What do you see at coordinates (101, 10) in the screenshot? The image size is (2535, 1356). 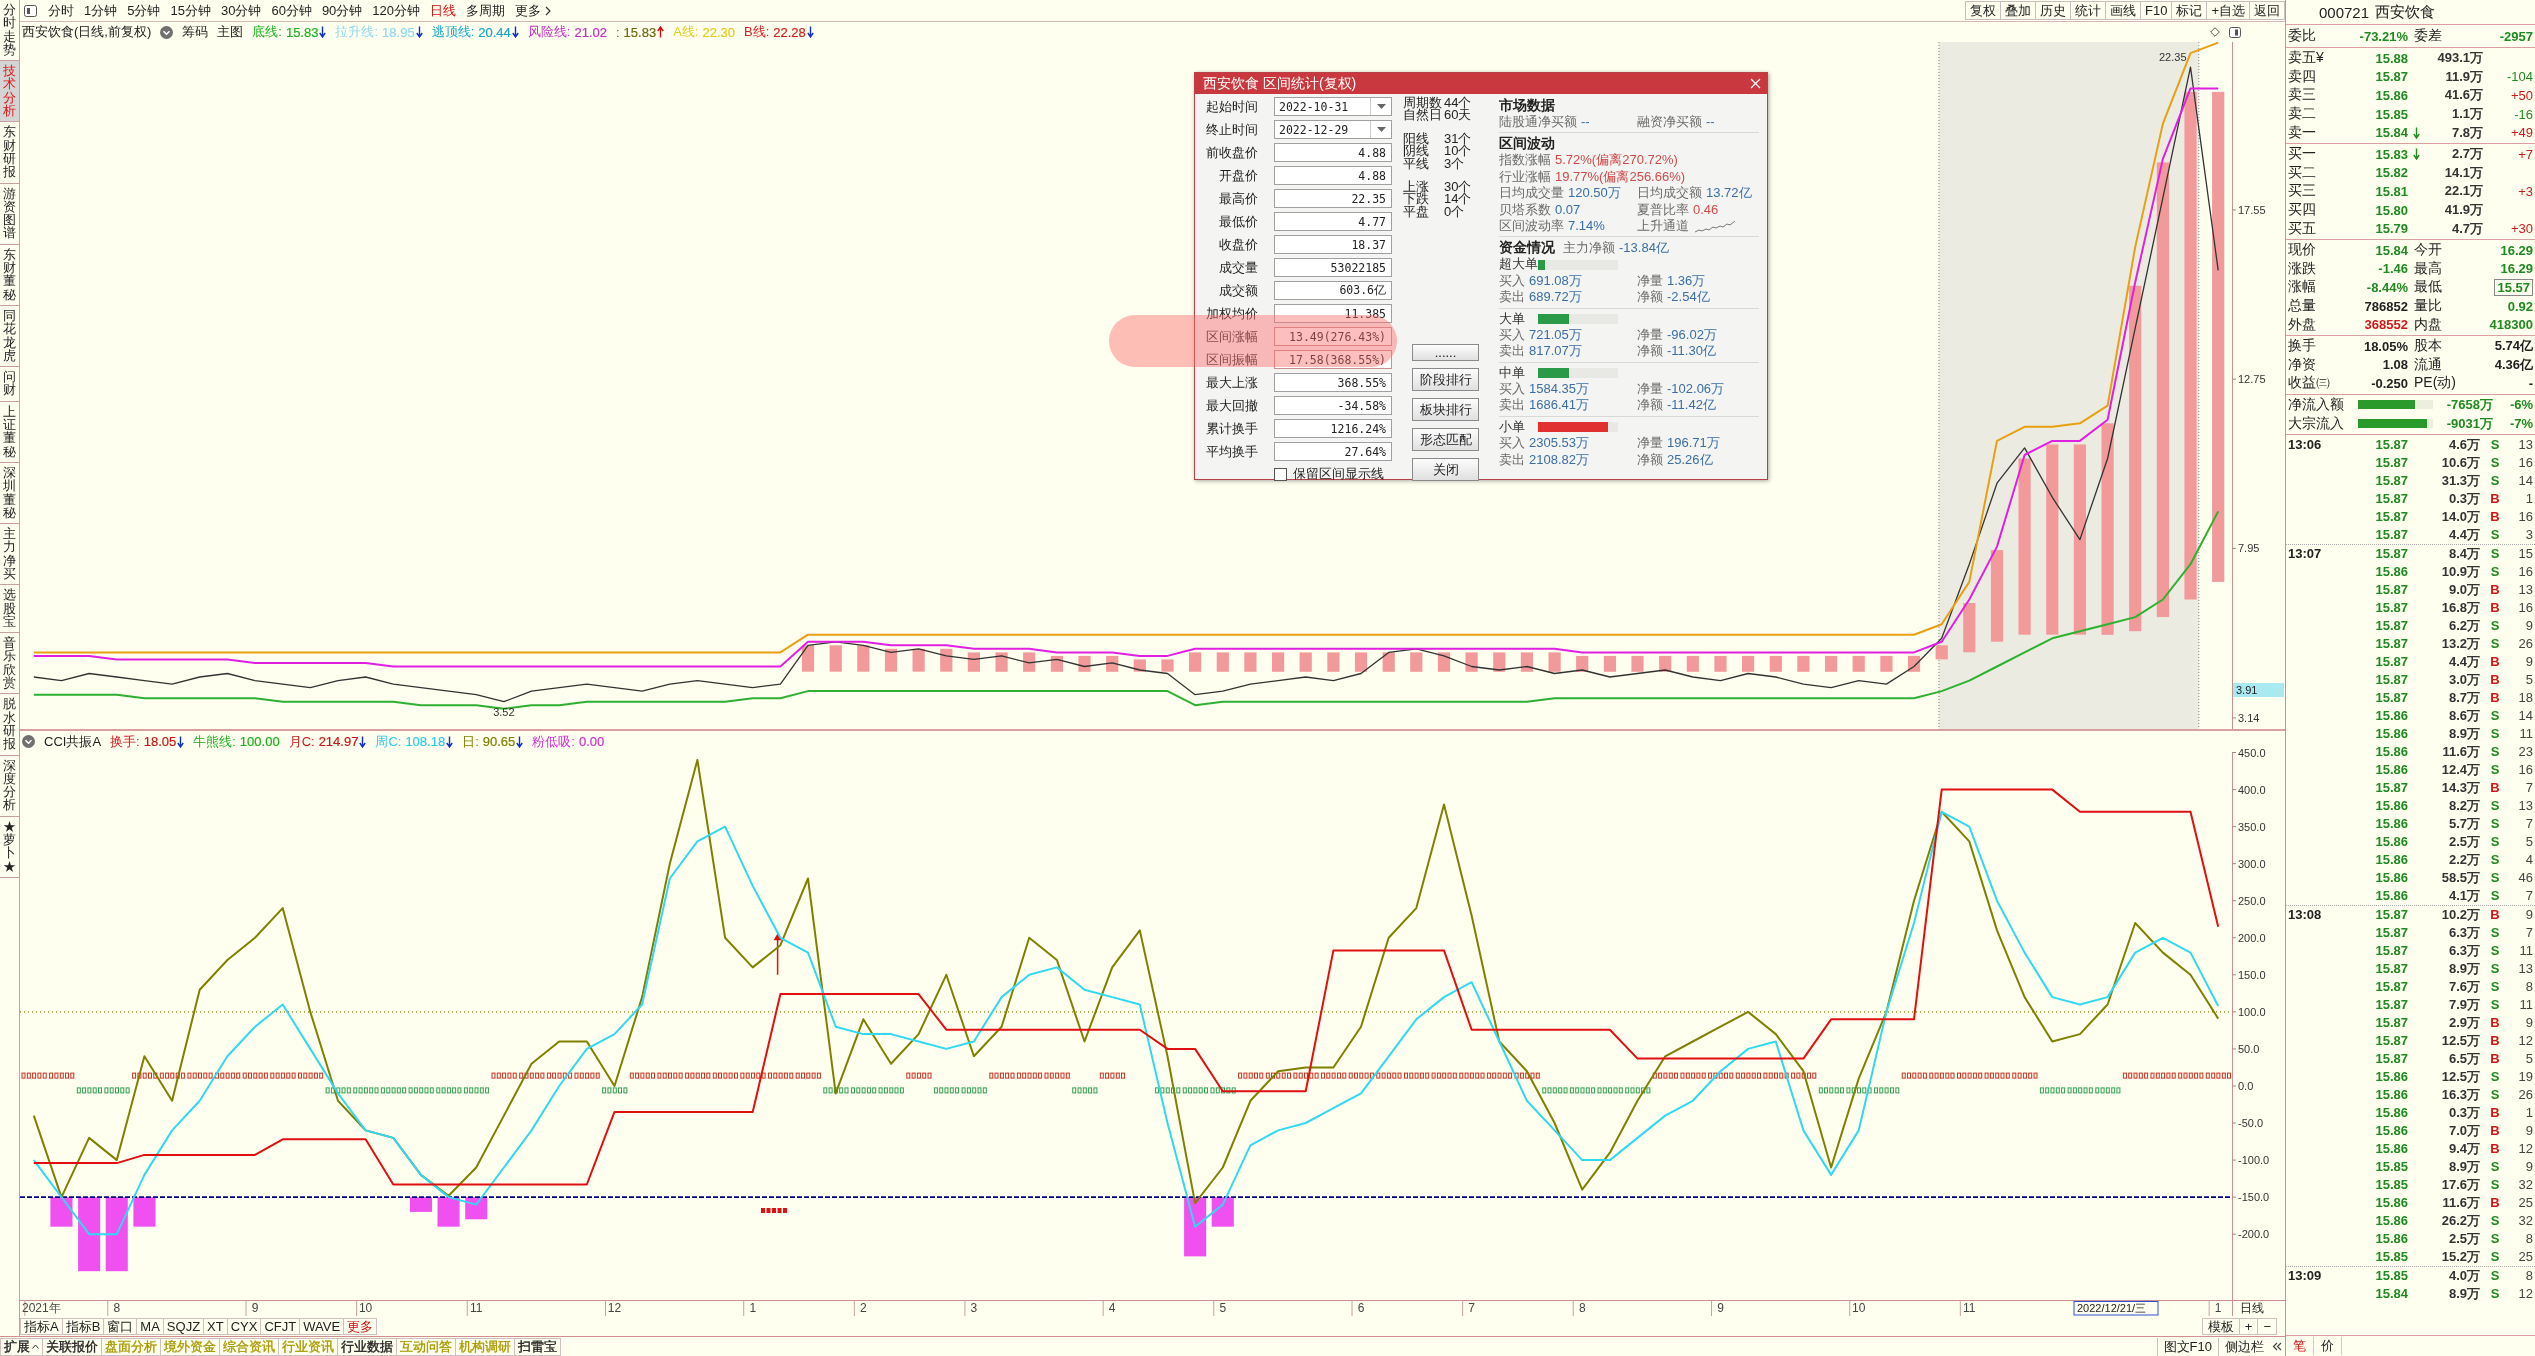 I see `period-tab: 1分钟` at bounding box center [101, 10].